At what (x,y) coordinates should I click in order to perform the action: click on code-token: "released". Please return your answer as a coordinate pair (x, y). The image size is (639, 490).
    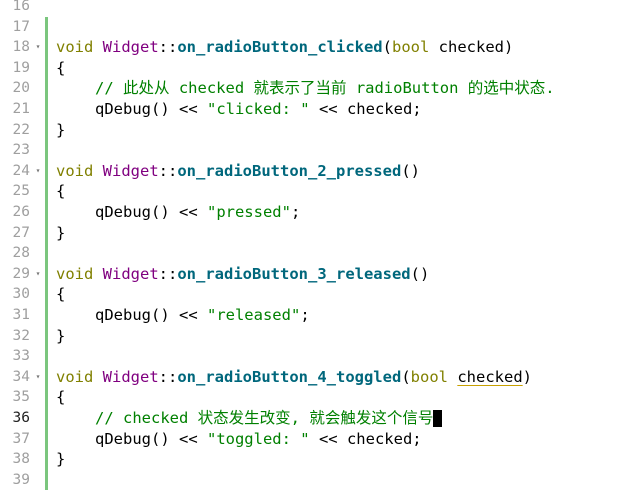
    Looking at the image, I should click on (253, 315).